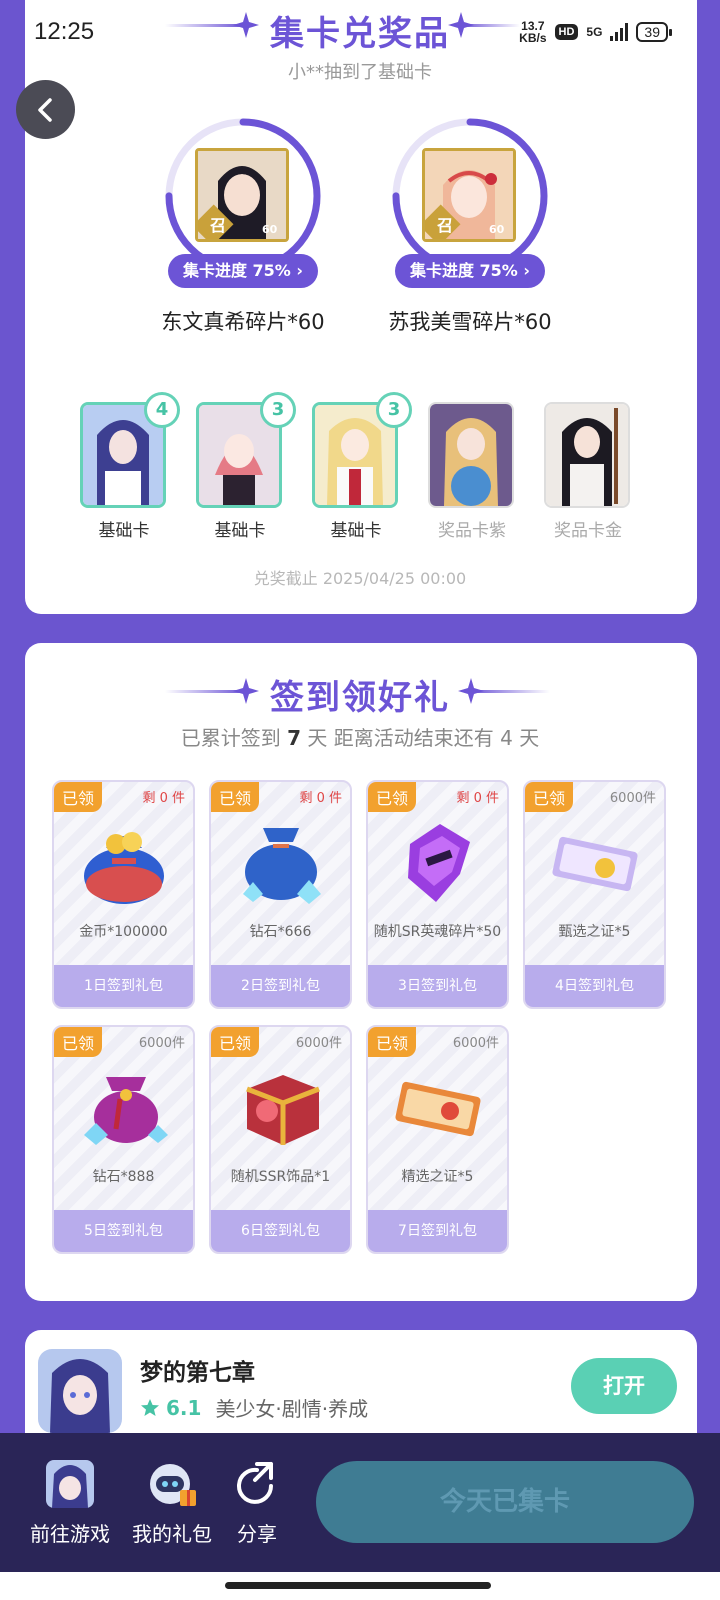 The width and height of the screenshot is (720, 1600). Describe the element at coordinates (162, 410) in the screenshot. I see `card-count-badge: 4` at that location.